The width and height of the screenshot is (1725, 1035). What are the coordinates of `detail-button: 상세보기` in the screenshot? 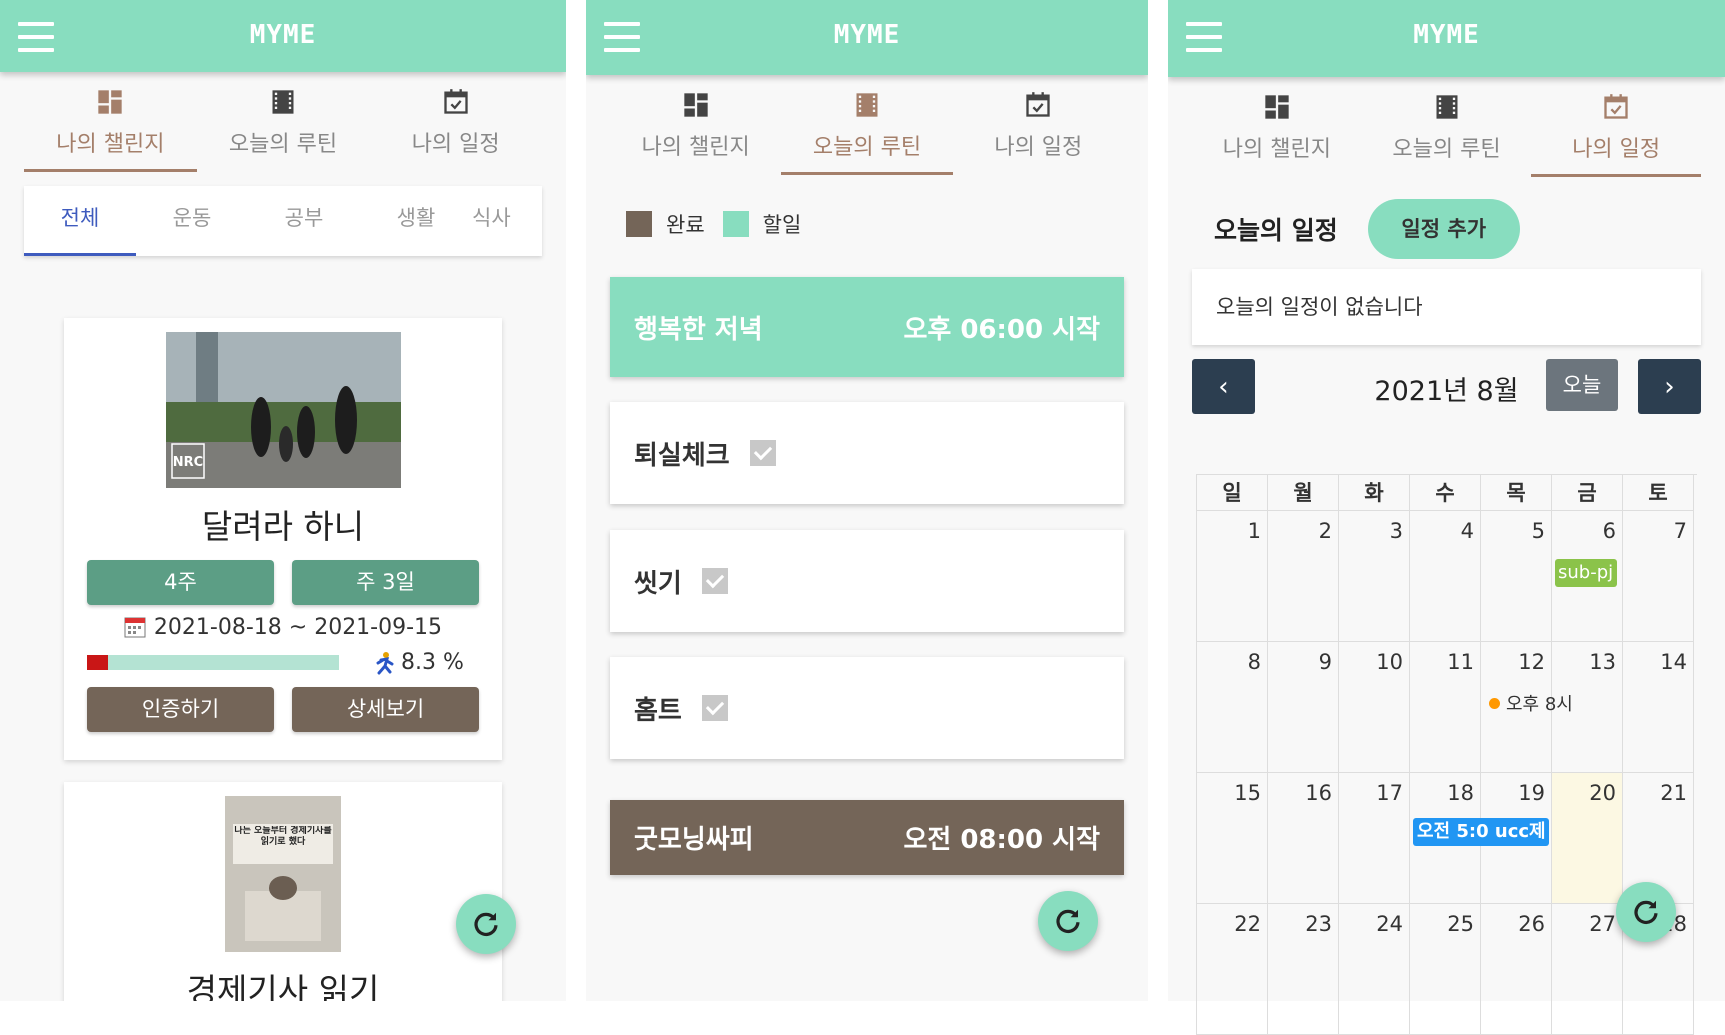 It's located at (385, 709).